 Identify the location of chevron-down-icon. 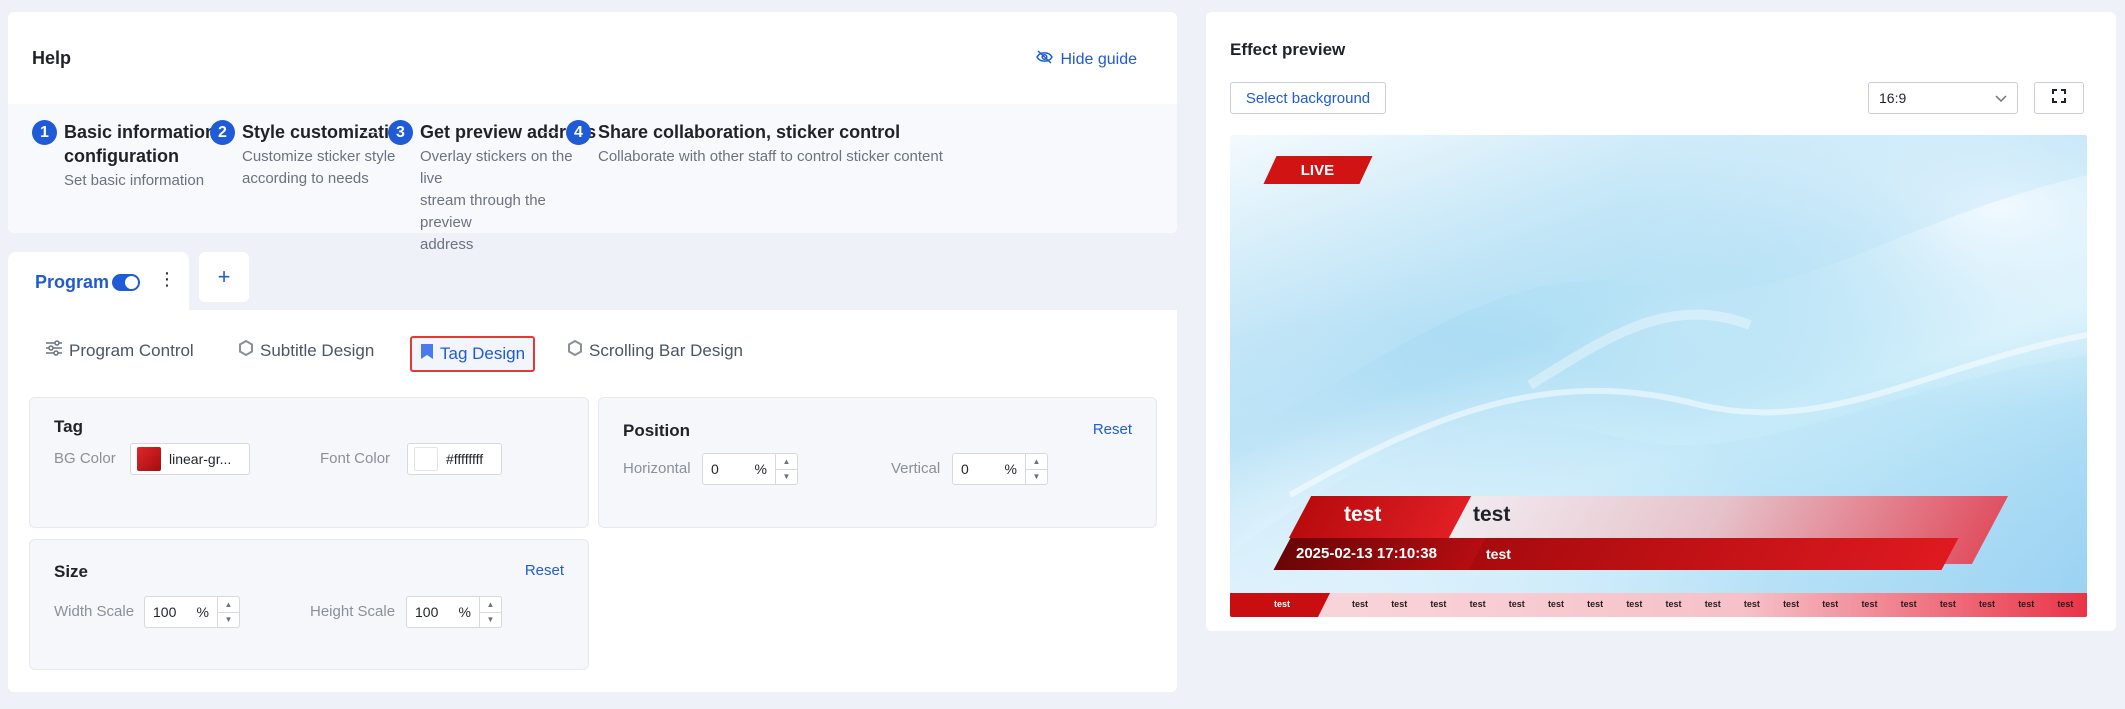
(2001, 98).